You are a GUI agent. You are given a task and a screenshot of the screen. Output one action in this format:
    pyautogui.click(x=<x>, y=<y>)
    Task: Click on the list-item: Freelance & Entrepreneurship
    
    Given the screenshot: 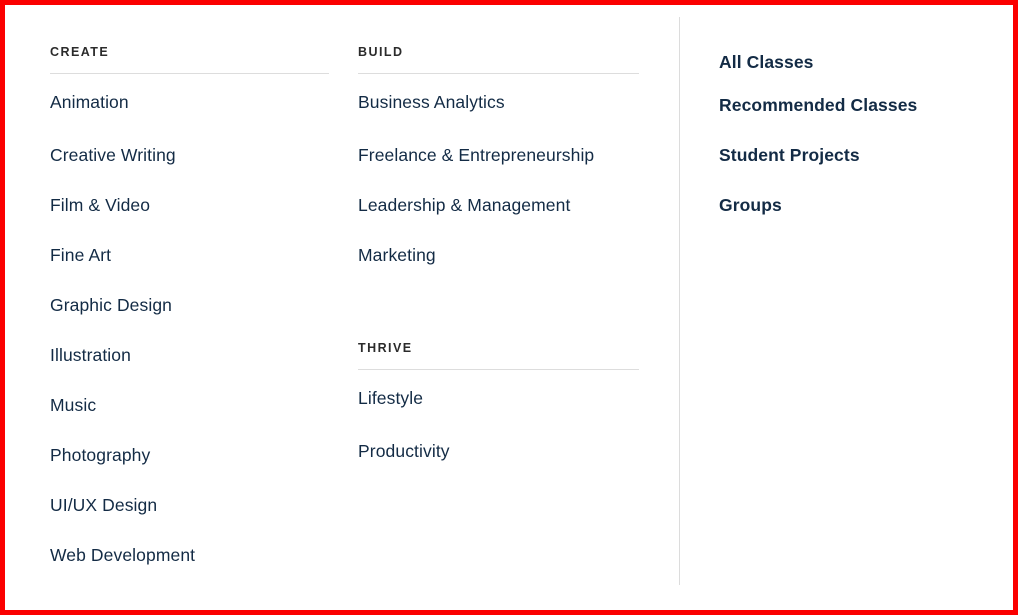 What is the action you would take?
    pyautogui.click(x=498, y=155)
    